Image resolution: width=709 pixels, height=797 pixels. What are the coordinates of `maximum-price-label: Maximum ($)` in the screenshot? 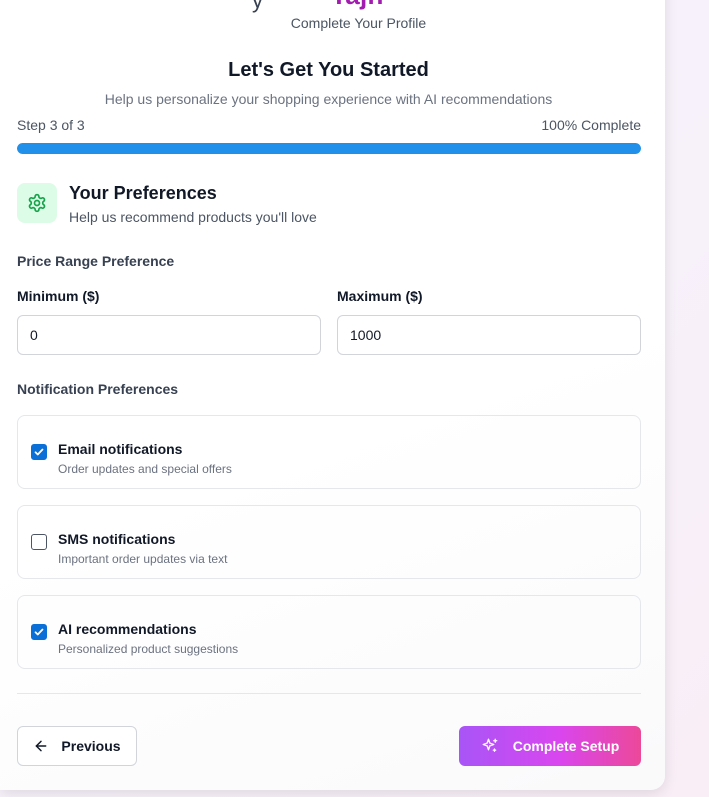 It's located at (380, 296).